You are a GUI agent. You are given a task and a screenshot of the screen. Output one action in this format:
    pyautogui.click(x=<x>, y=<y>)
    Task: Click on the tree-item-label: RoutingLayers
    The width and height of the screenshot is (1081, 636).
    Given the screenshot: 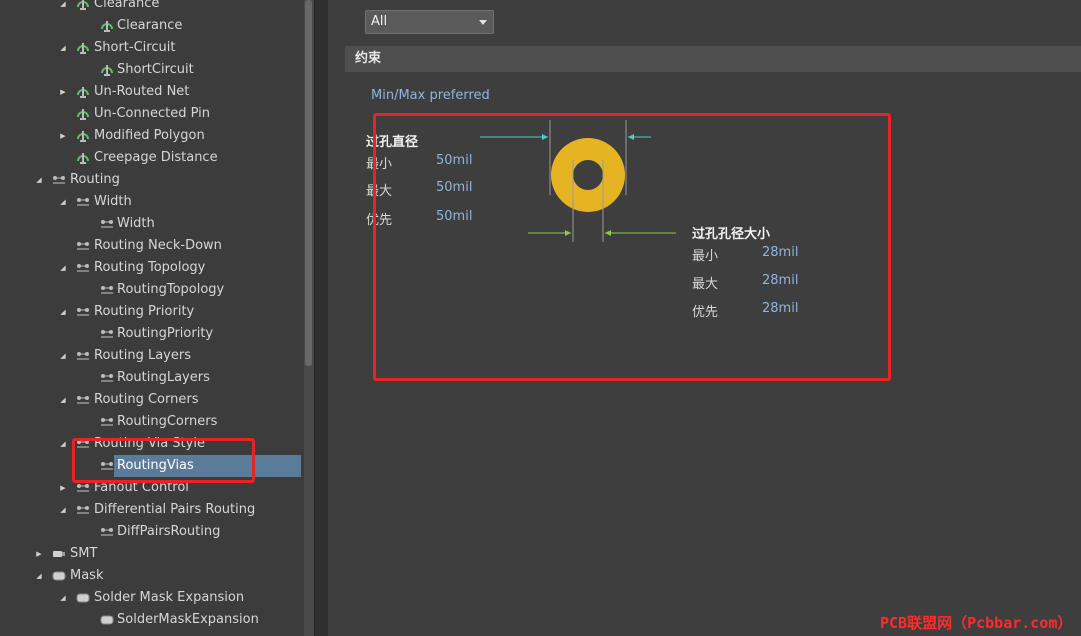 What is the action you would take?
    pyautogui.click(x=163, y=377)
    